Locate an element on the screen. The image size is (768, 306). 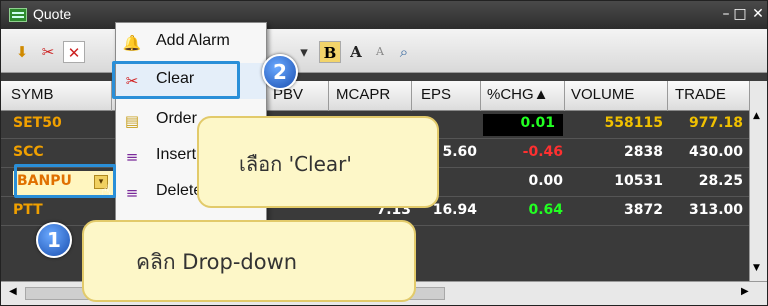
trade-cell: 977.18 is located at coordinates (715, 123).